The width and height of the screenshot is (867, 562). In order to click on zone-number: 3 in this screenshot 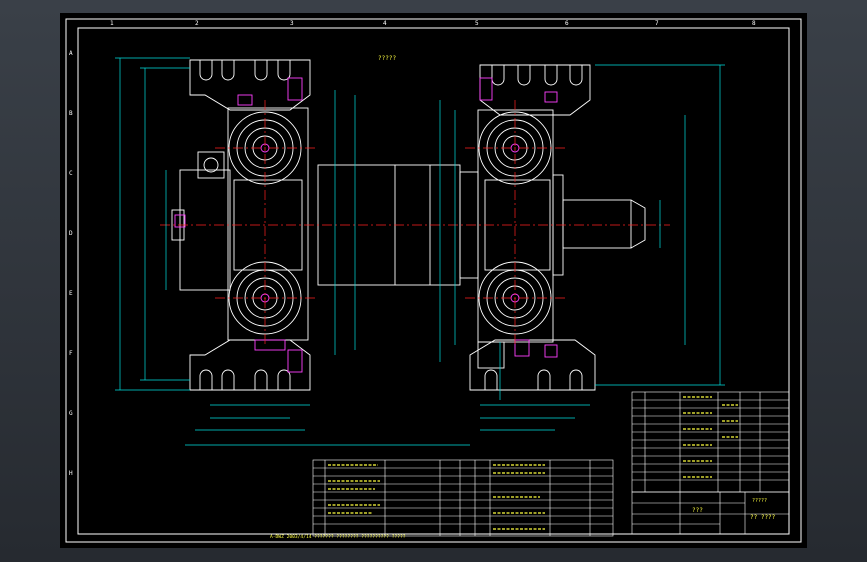, I will do `click(292, 23)`.